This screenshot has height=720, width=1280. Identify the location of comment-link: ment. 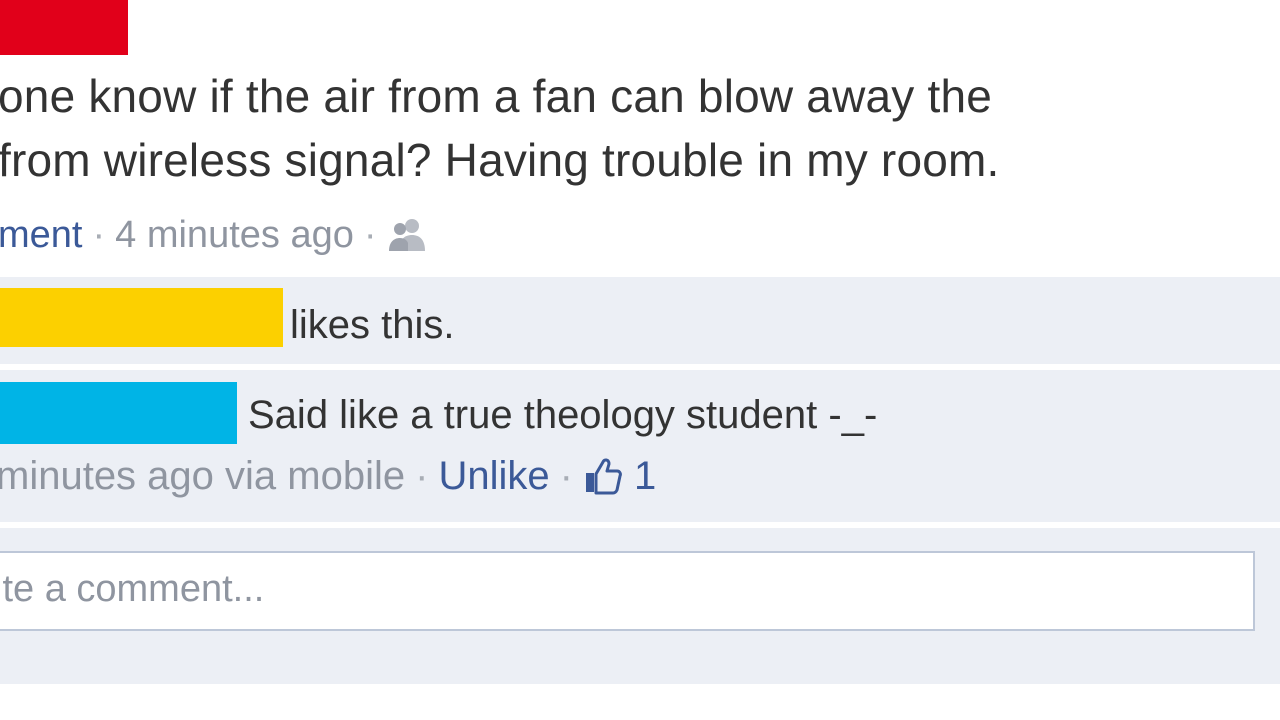
(41, 235).